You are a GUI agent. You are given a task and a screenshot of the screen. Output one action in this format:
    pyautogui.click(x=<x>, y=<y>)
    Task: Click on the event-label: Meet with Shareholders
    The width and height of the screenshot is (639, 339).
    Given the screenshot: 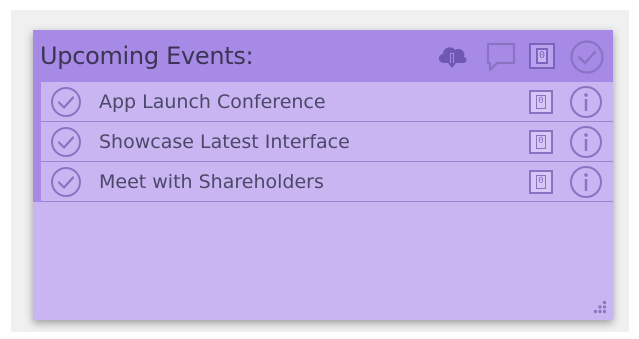 What is the action you would take?
    pyautogui.click(x=211, y=182)
    